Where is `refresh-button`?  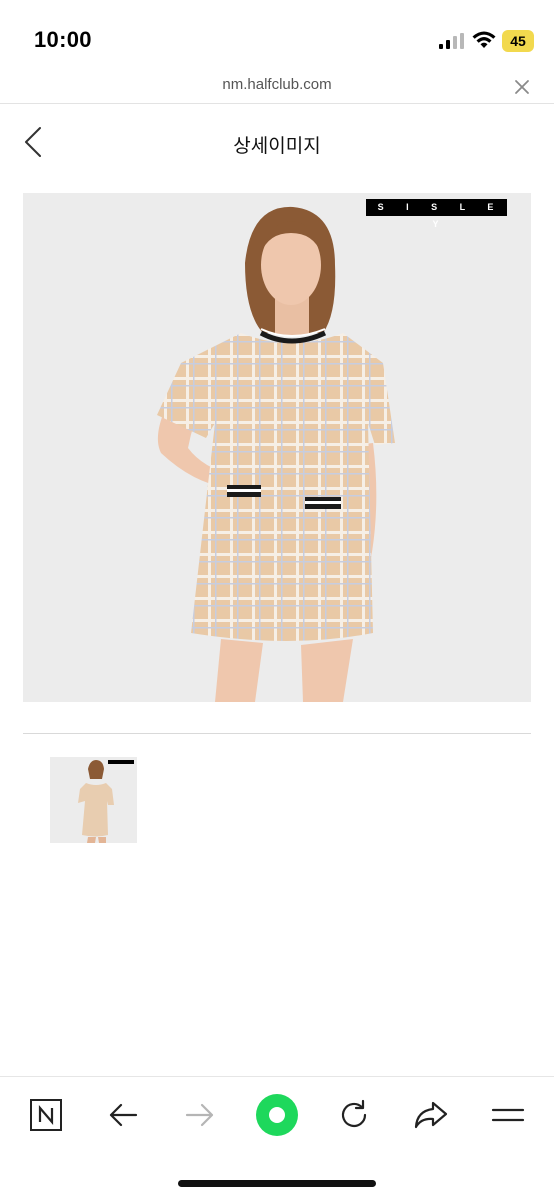
refresh-button is located at coordinates (354, 1115).